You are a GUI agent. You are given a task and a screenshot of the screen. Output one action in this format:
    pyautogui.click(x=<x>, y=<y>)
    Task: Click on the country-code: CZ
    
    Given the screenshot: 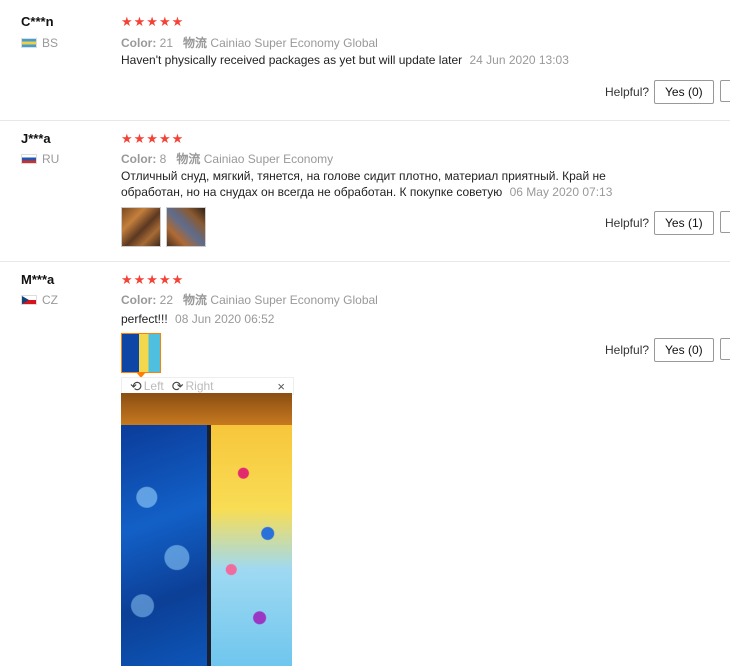 What is the action you would take?
    pyautogui.click(x=50, y=300)
    